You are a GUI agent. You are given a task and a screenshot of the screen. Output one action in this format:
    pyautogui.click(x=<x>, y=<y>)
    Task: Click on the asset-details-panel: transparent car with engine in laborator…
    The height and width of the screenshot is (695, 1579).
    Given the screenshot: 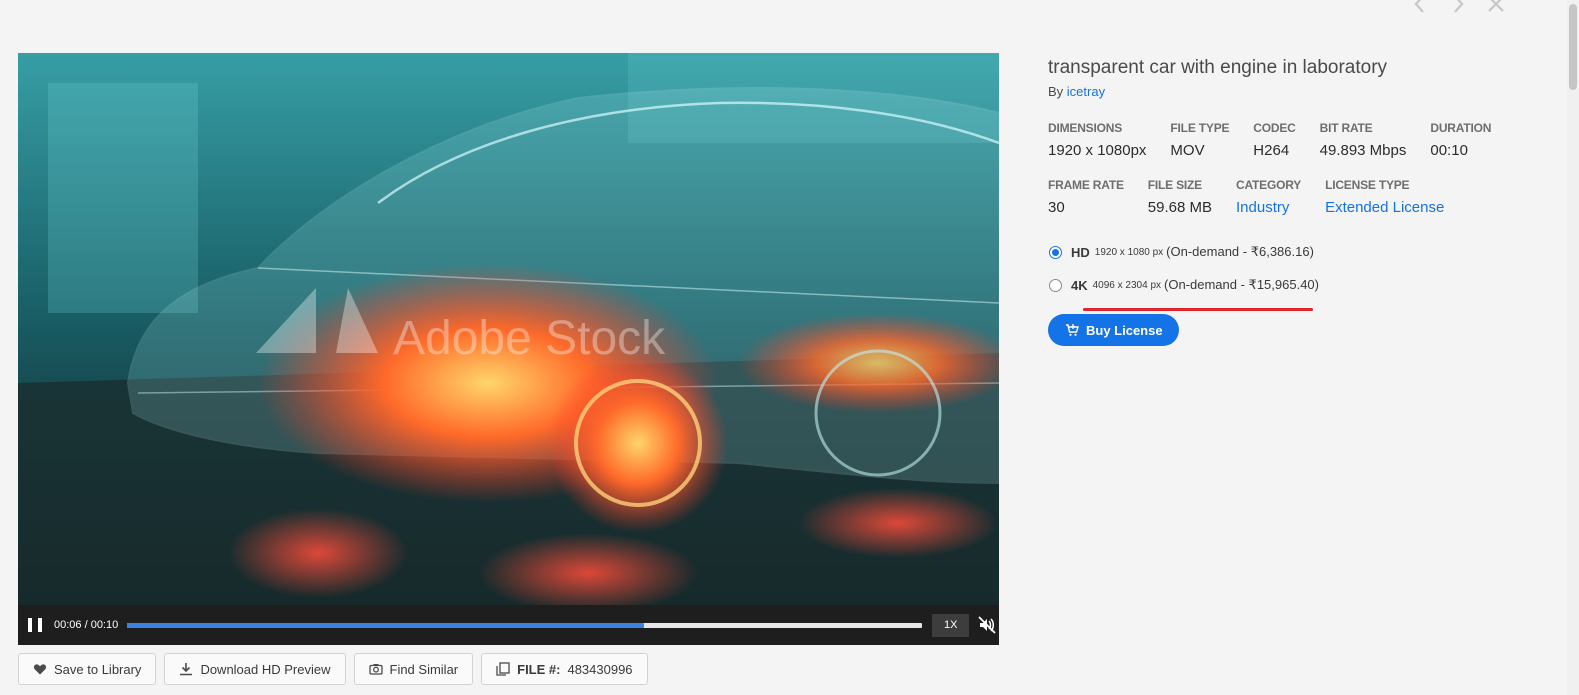 What is the action you would take?
    pyautogui.click(x=1288, y=201)
    